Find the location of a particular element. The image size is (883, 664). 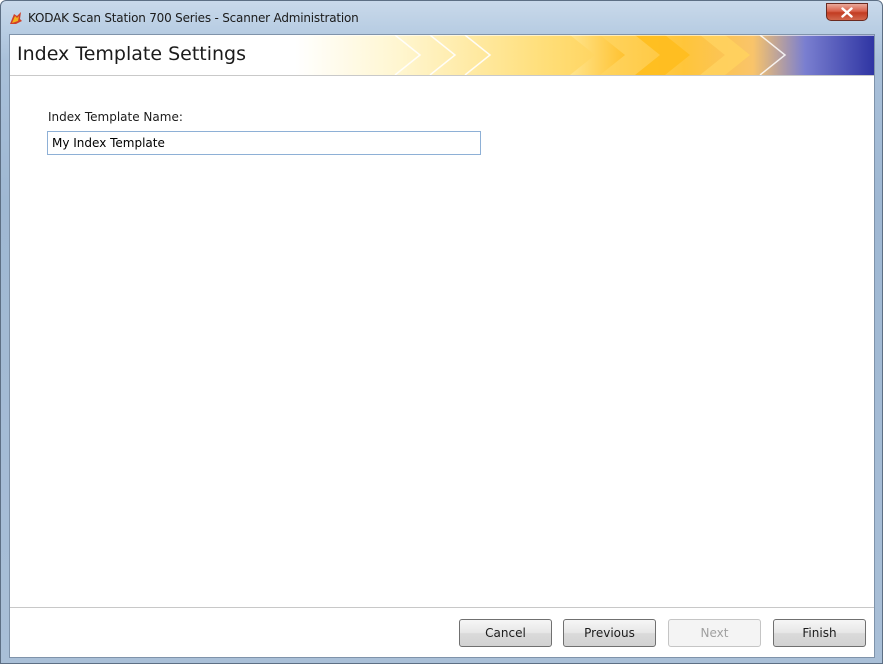

close-button is located at coordinates (847, 12).